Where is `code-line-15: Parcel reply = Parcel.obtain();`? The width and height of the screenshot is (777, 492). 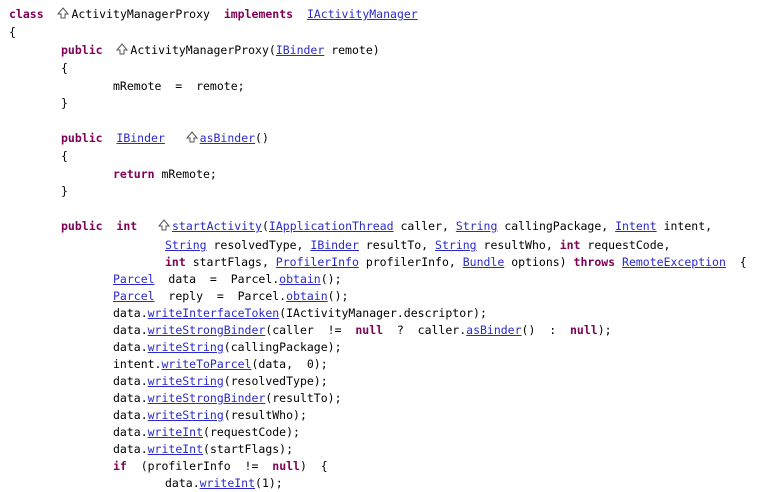
code-line-15: Parcel reply = Parcel.obtain(); is located at coordinates (231, 296).